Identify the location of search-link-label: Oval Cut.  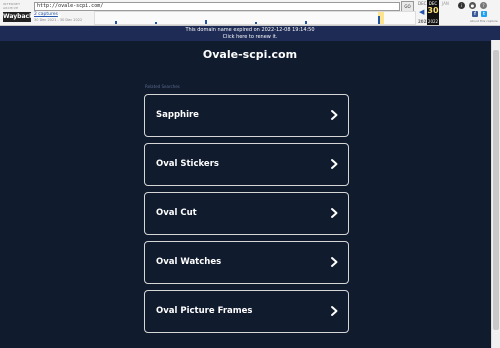
(176, 213).